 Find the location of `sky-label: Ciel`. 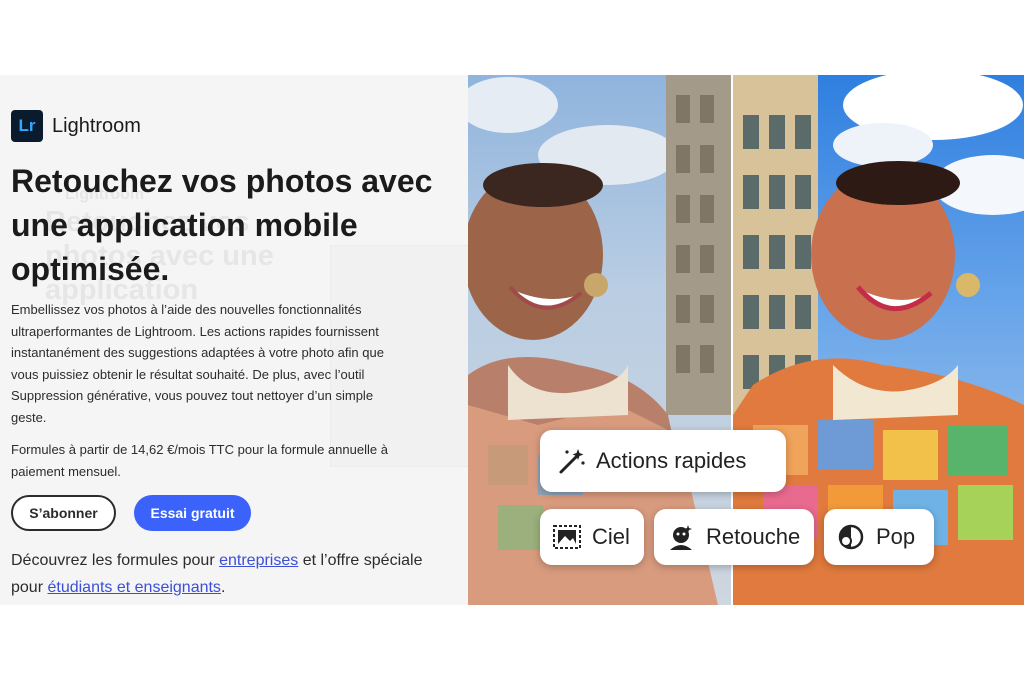

sky-label: Ciel is located at coordinates (611, 536).